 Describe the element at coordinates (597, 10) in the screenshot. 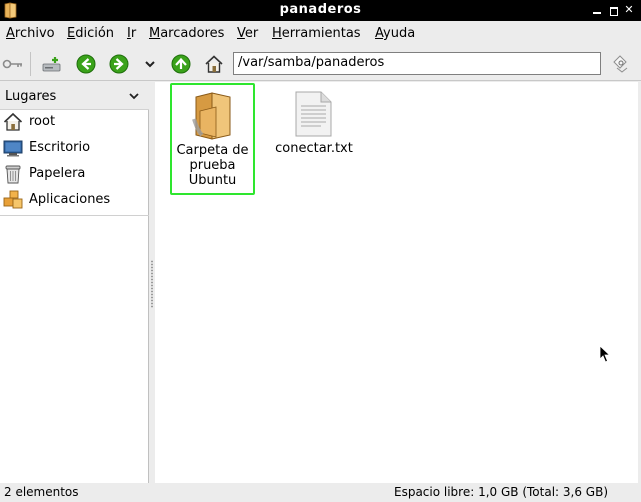

I see `minimize-button` at that location.